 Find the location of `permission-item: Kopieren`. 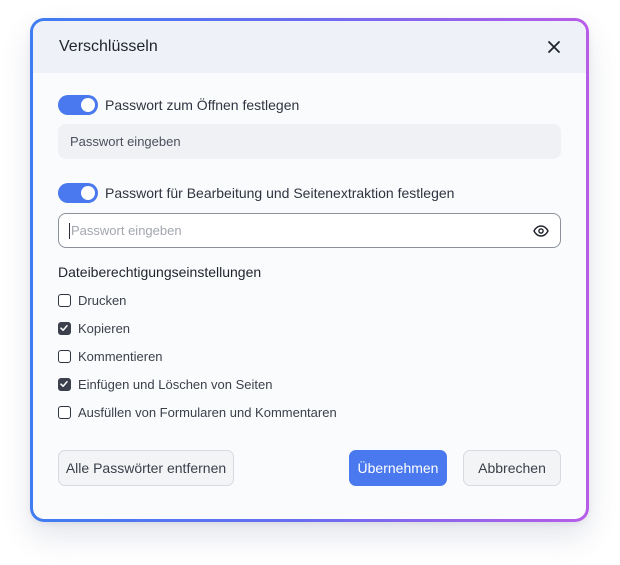

permission-item: Kopieren is located at coordinates (309, 328).